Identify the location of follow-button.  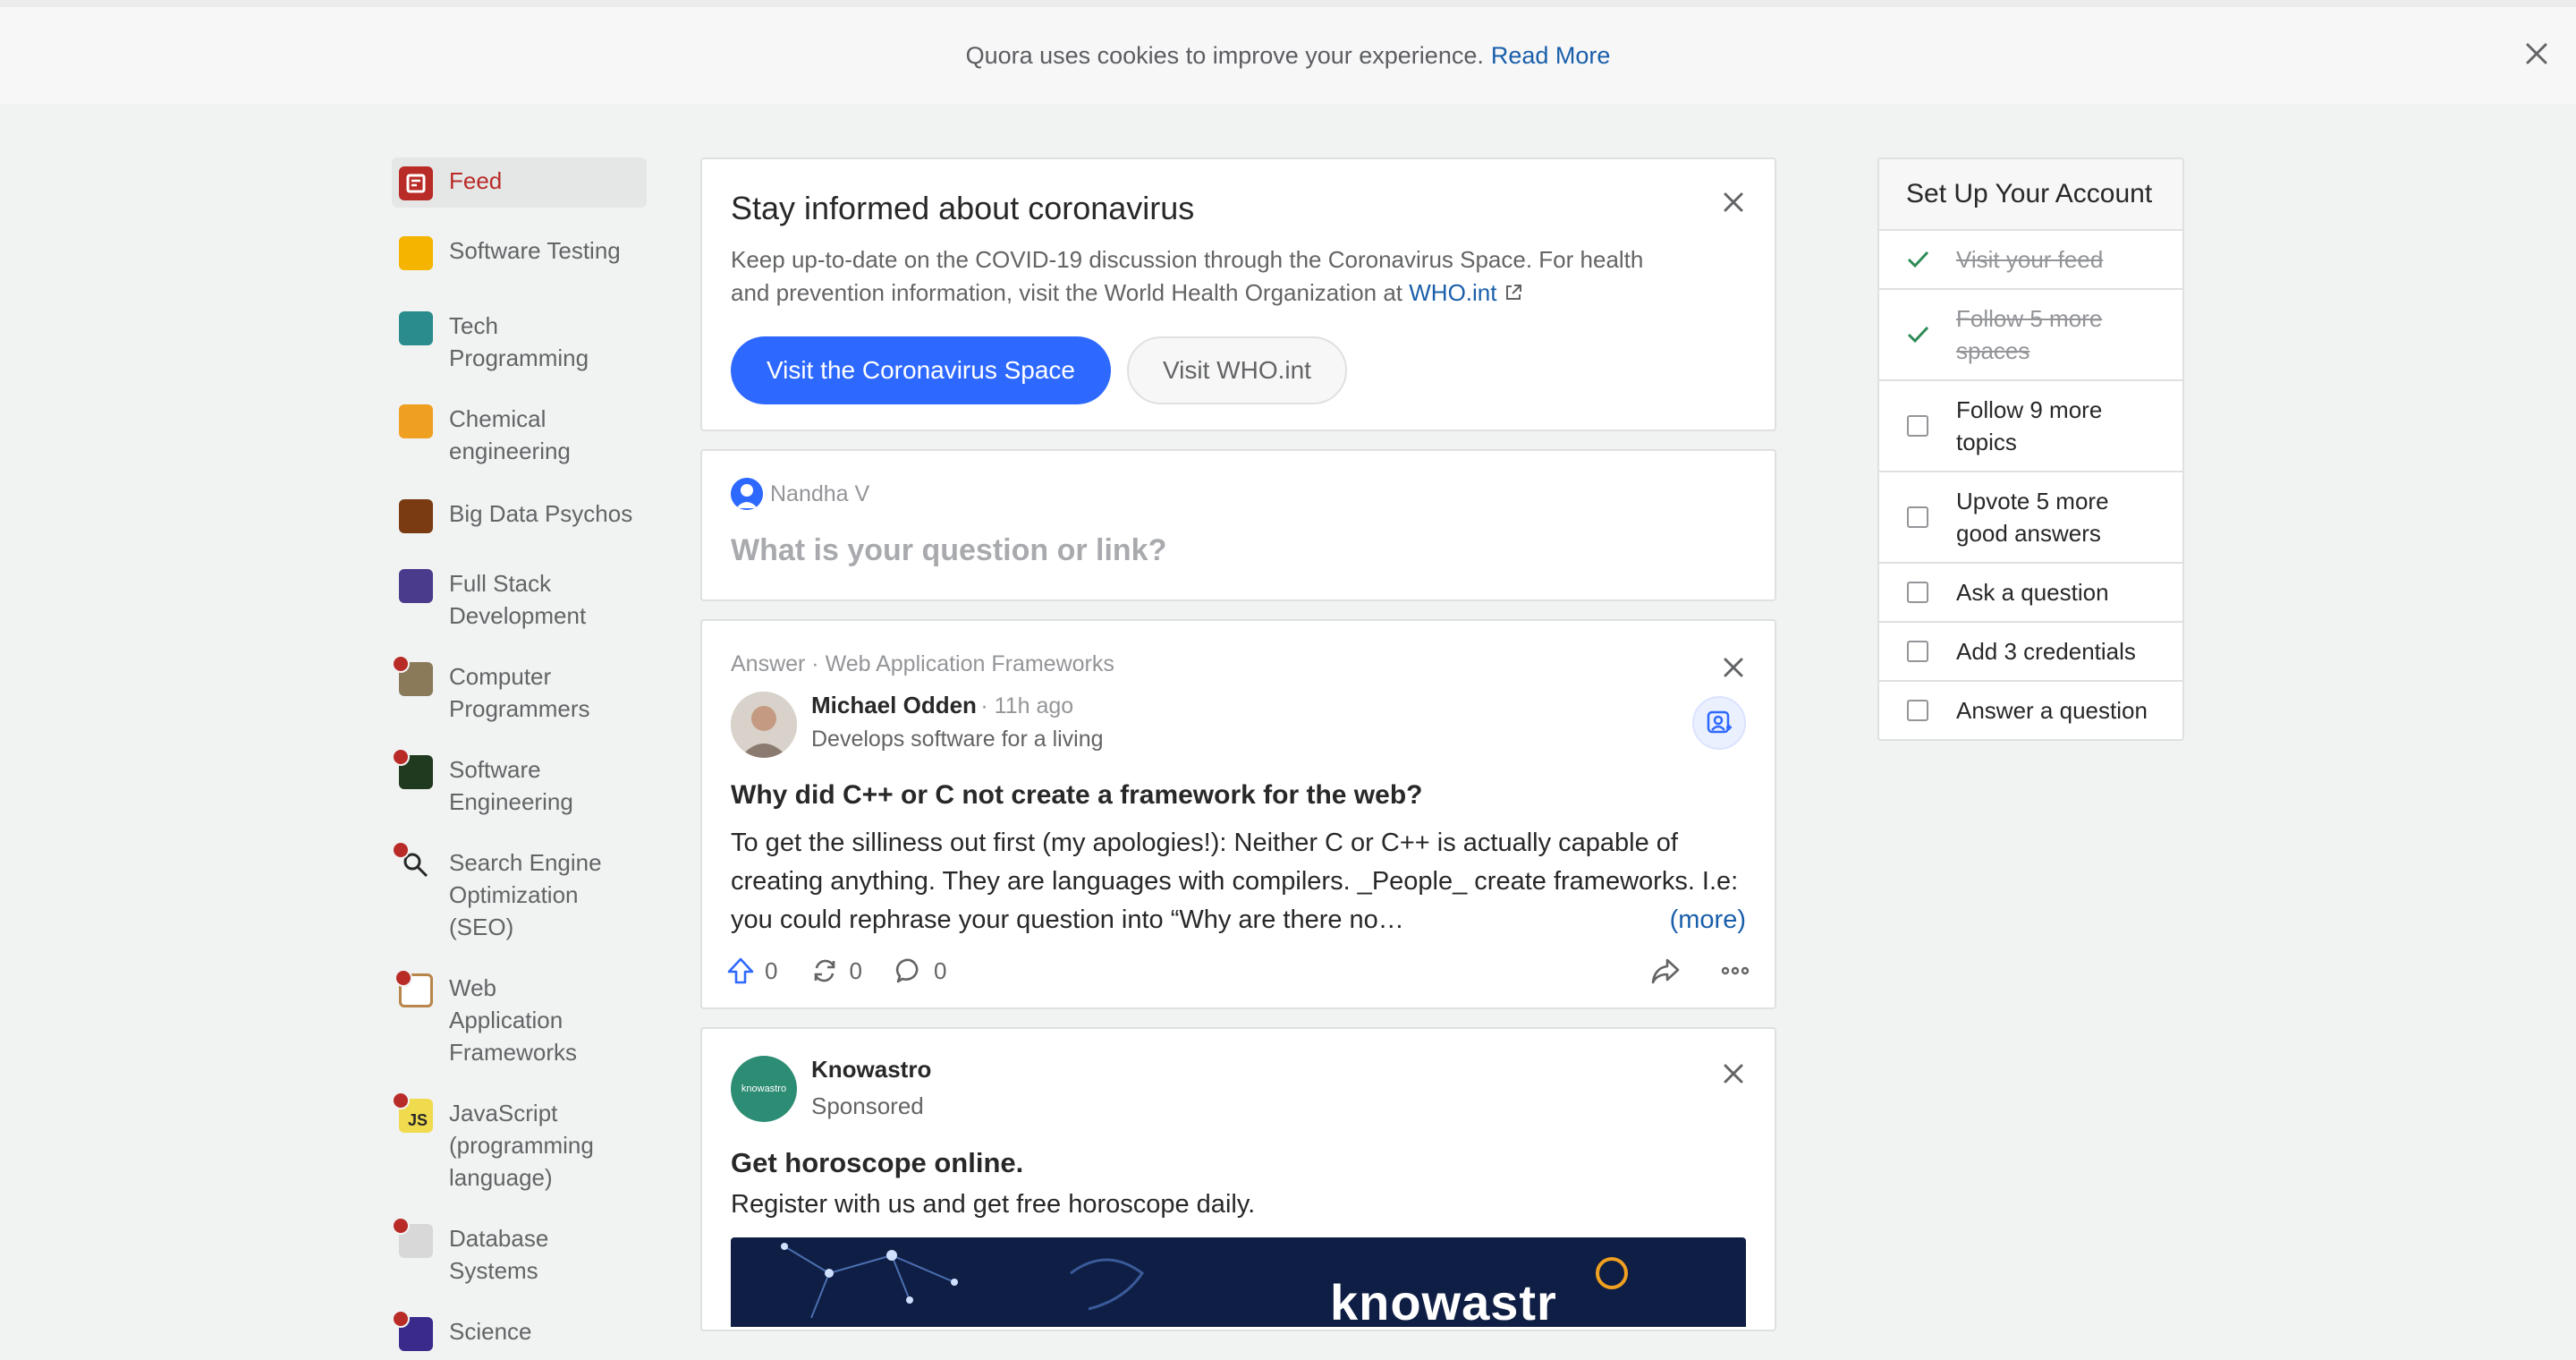
(1719, 723).